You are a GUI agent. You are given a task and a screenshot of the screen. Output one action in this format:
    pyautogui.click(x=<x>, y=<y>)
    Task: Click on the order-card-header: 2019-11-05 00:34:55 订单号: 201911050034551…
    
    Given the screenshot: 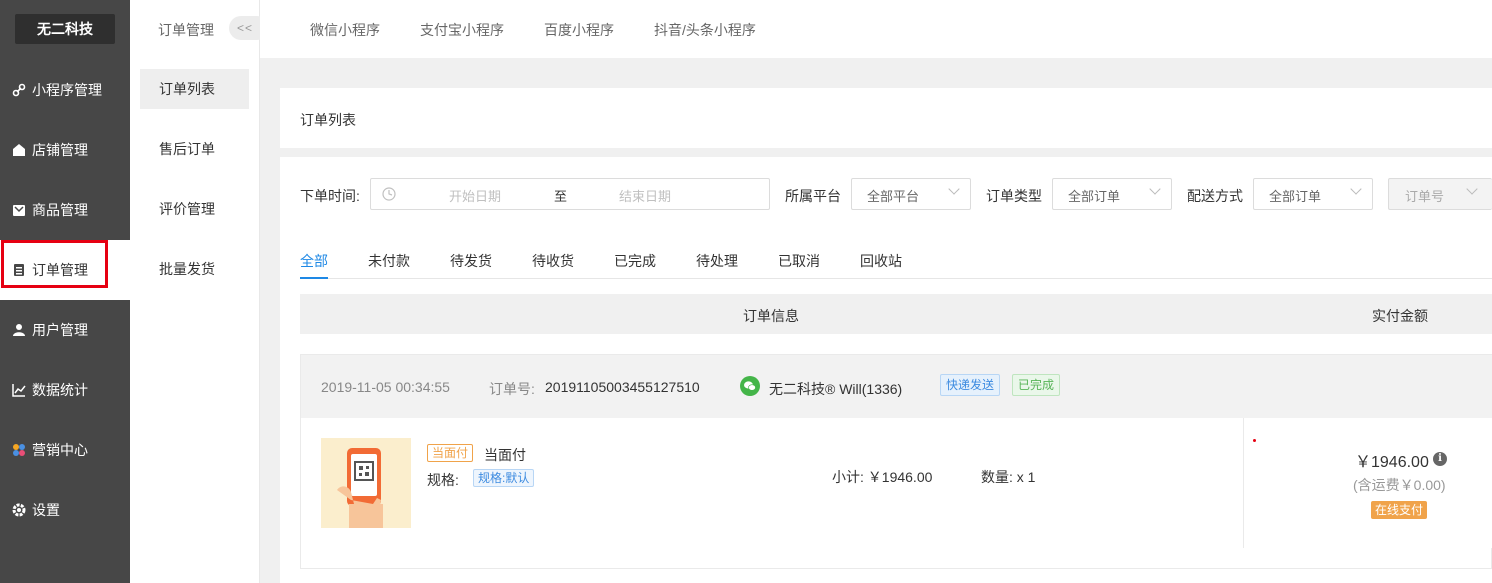 What is the action you would take?
    pyautogui.click(x=896, y=386)
    